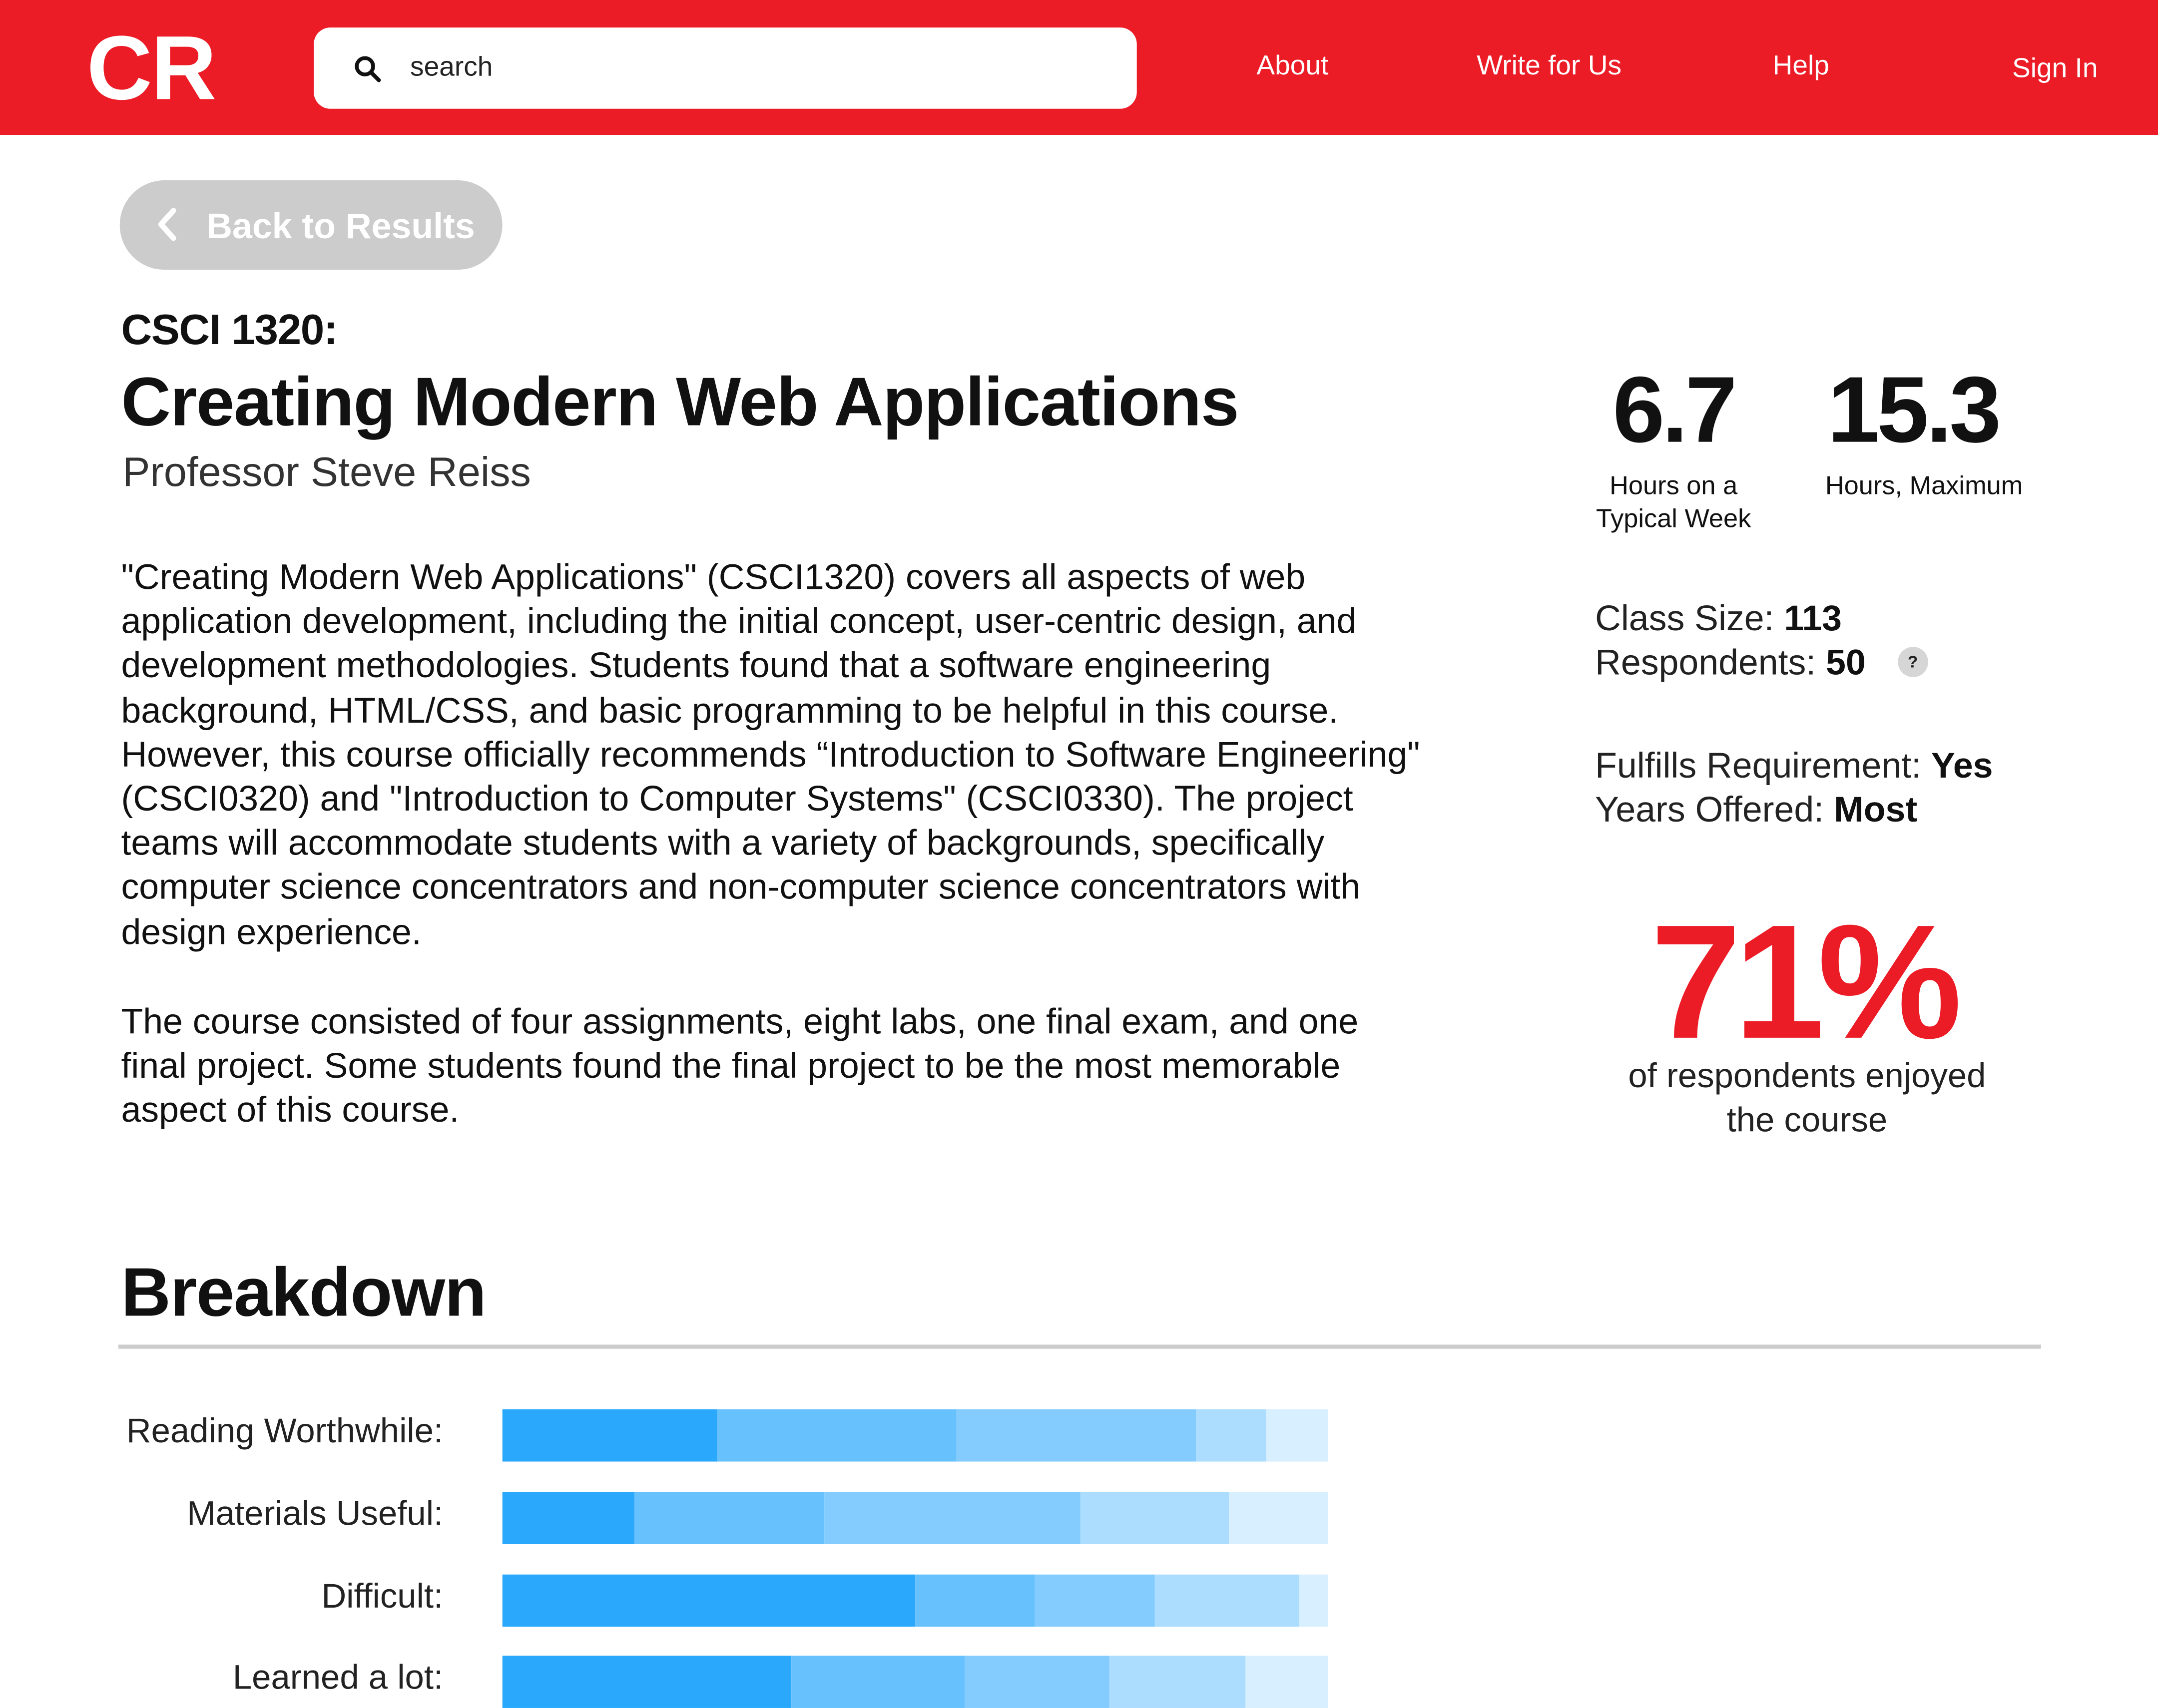 This screenshot has width=2158, height=1708. I want to click on chevron-left-icon, so click(167, 224).